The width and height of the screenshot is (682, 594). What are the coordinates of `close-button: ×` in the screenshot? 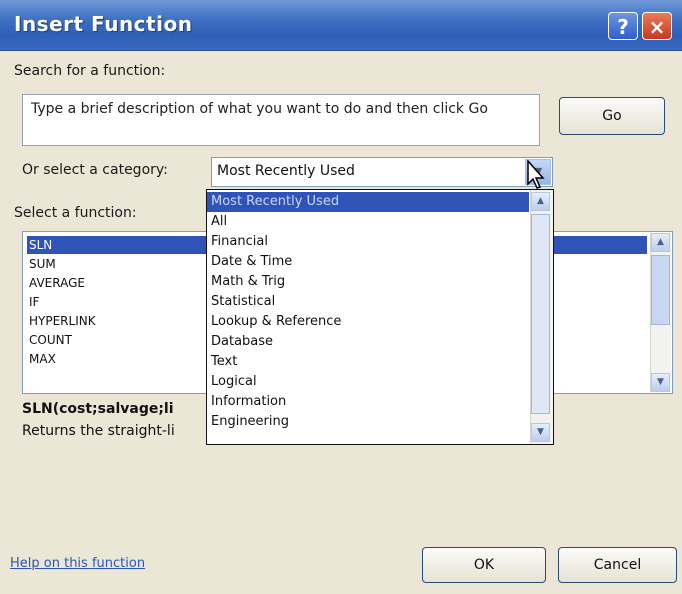 It's located at (657, 26).